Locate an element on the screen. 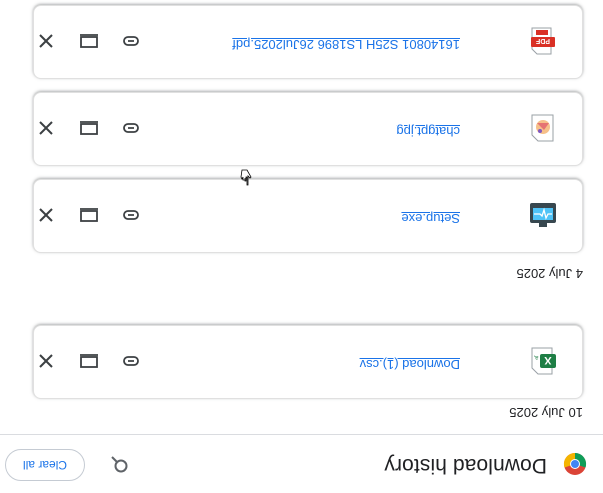 The width and height of the screenshot is (603, 493). download-item-csv: X a, Download (1).csv is located at coordinates (308, 362).